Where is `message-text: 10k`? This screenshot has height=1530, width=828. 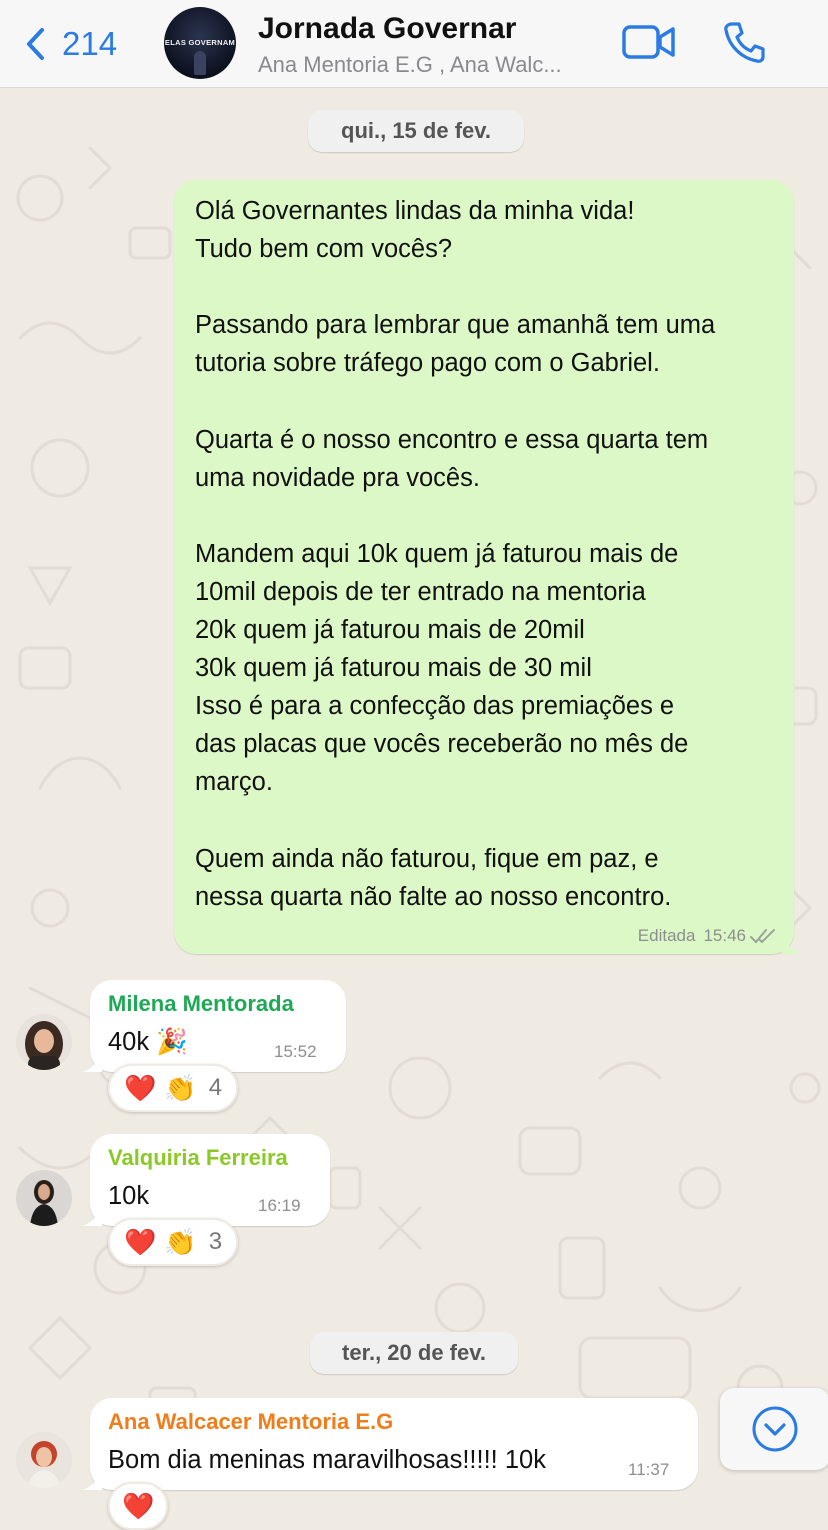 message-text: 10k is located at coordinates (129, 1196).